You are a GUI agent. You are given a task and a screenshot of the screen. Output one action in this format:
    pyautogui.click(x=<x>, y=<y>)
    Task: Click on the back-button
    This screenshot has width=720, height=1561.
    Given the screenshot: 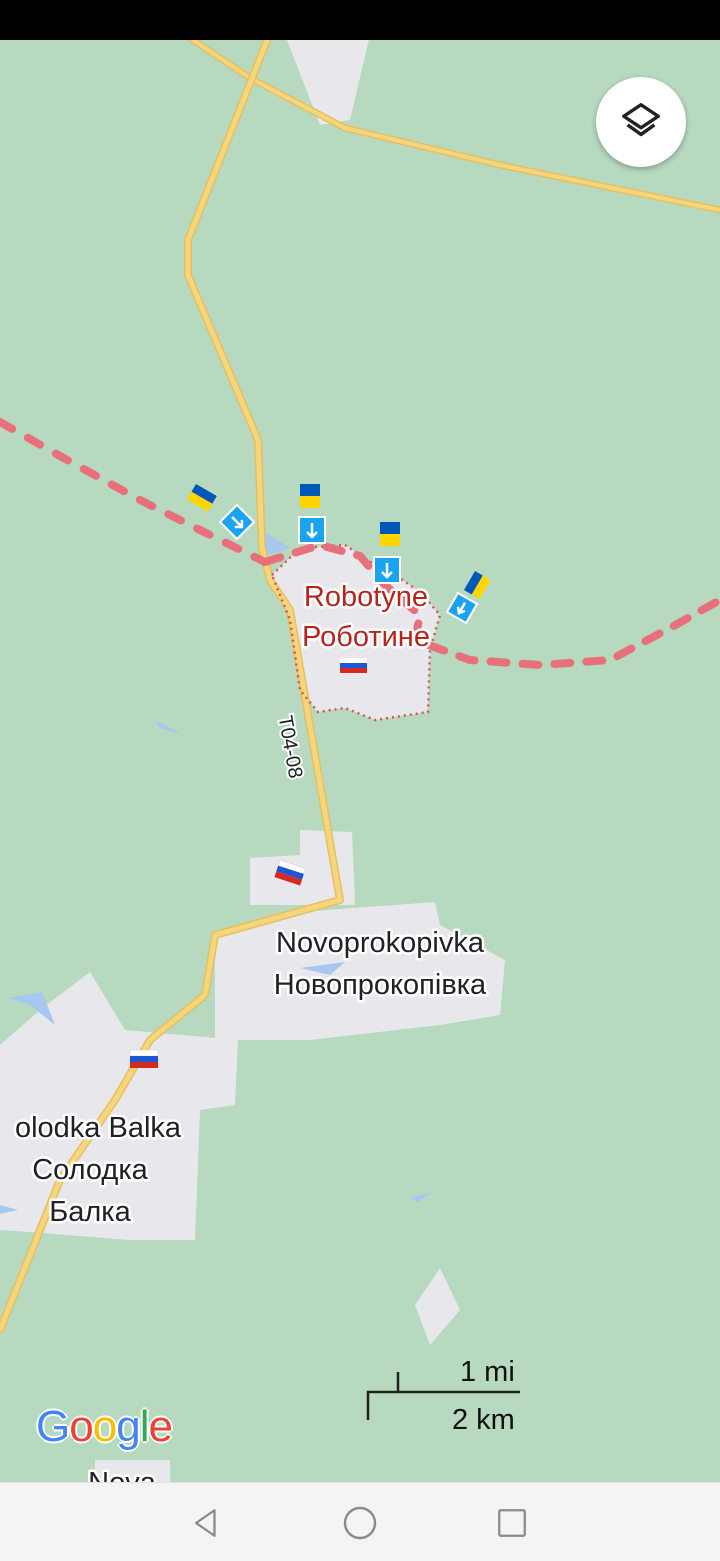 What is the action you would take?
    pyautogui.click(x=206, y=1523)
    